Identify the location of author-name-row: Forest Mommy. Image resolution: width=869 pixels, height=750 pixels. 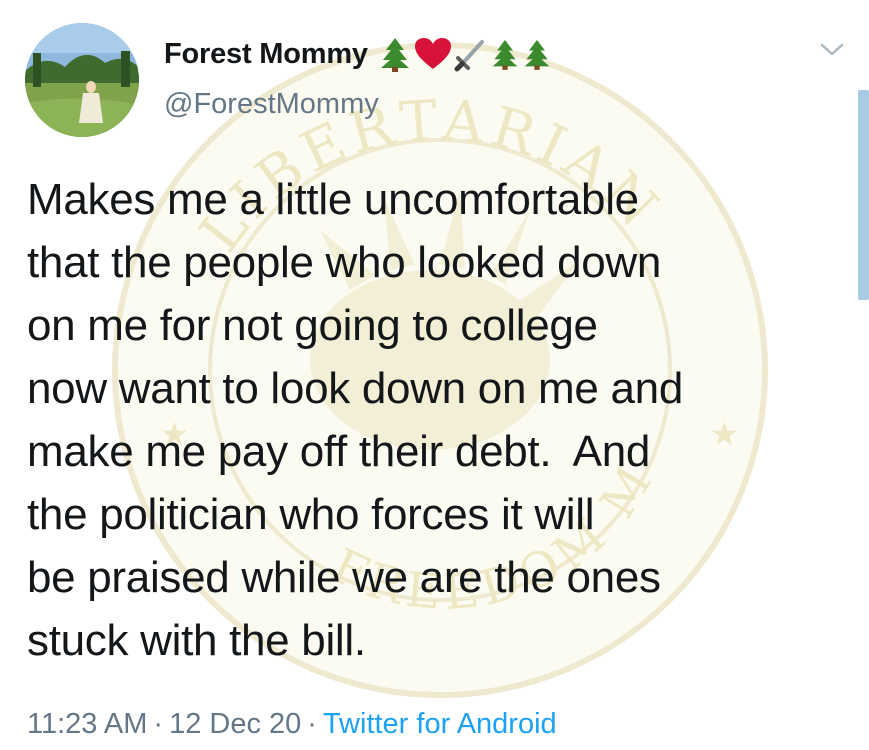
(358, 54).